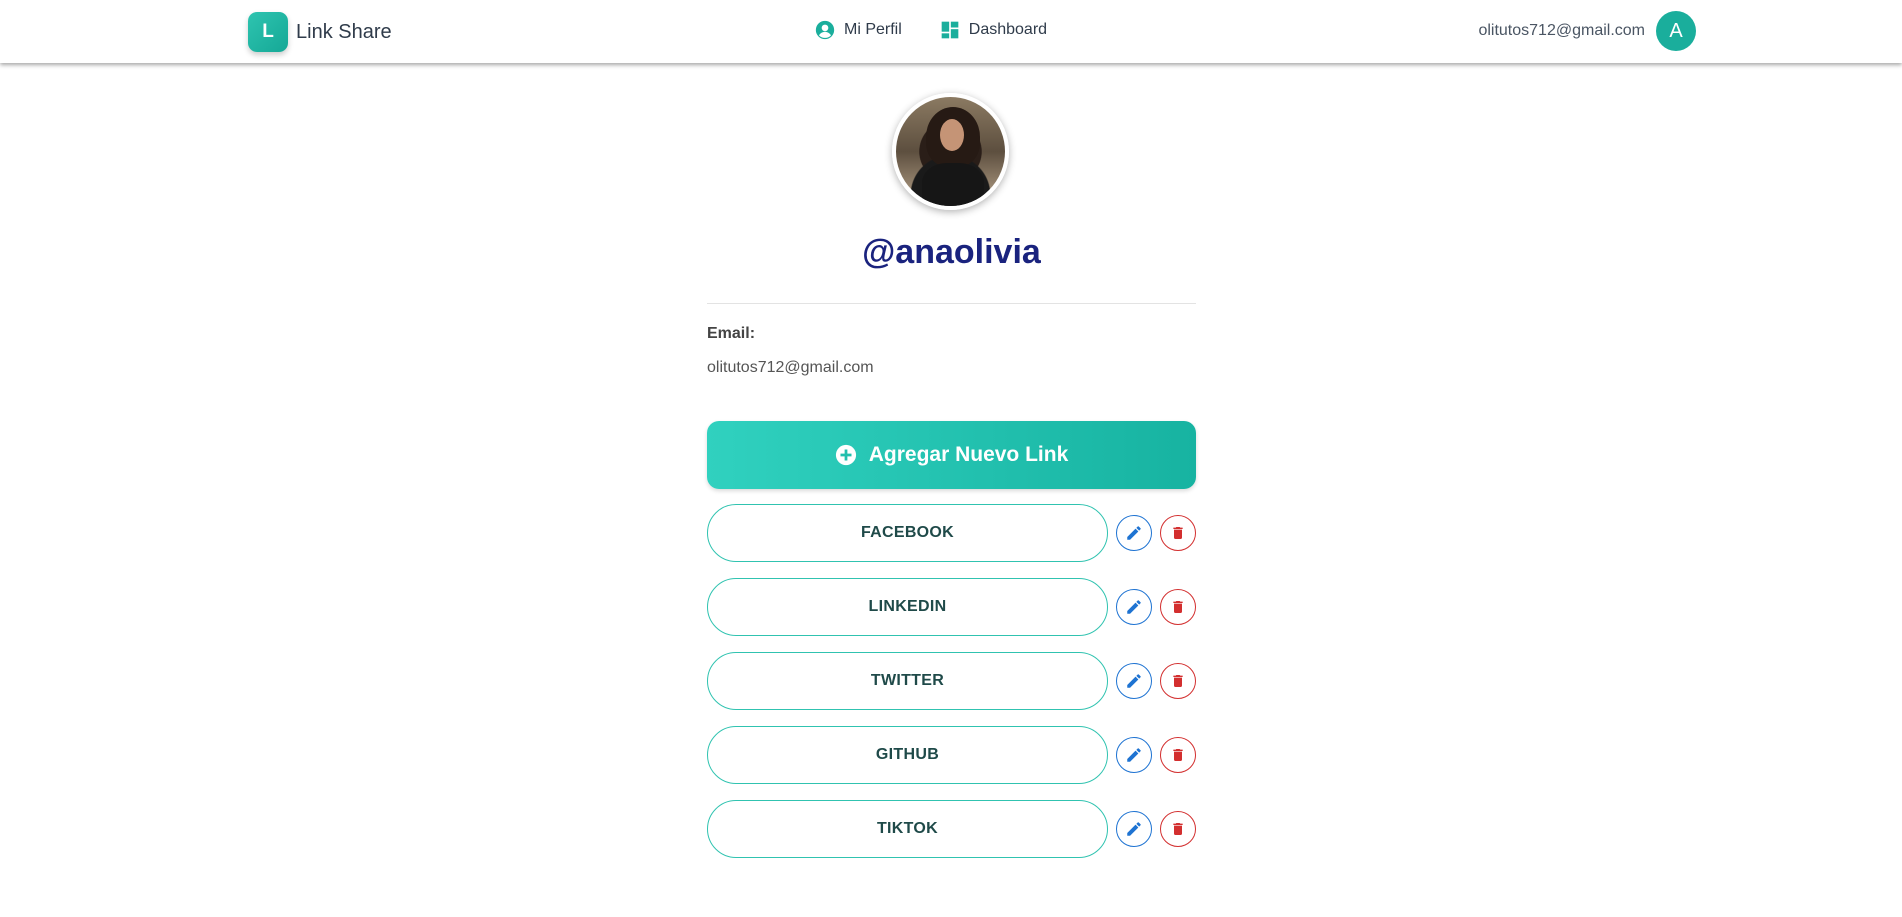 This screenshot has width=1902, height=917. What do you see at coordinates (1676, 31) in the screenshot?
I see `avatar: A` at bounding box center [1676, 31].